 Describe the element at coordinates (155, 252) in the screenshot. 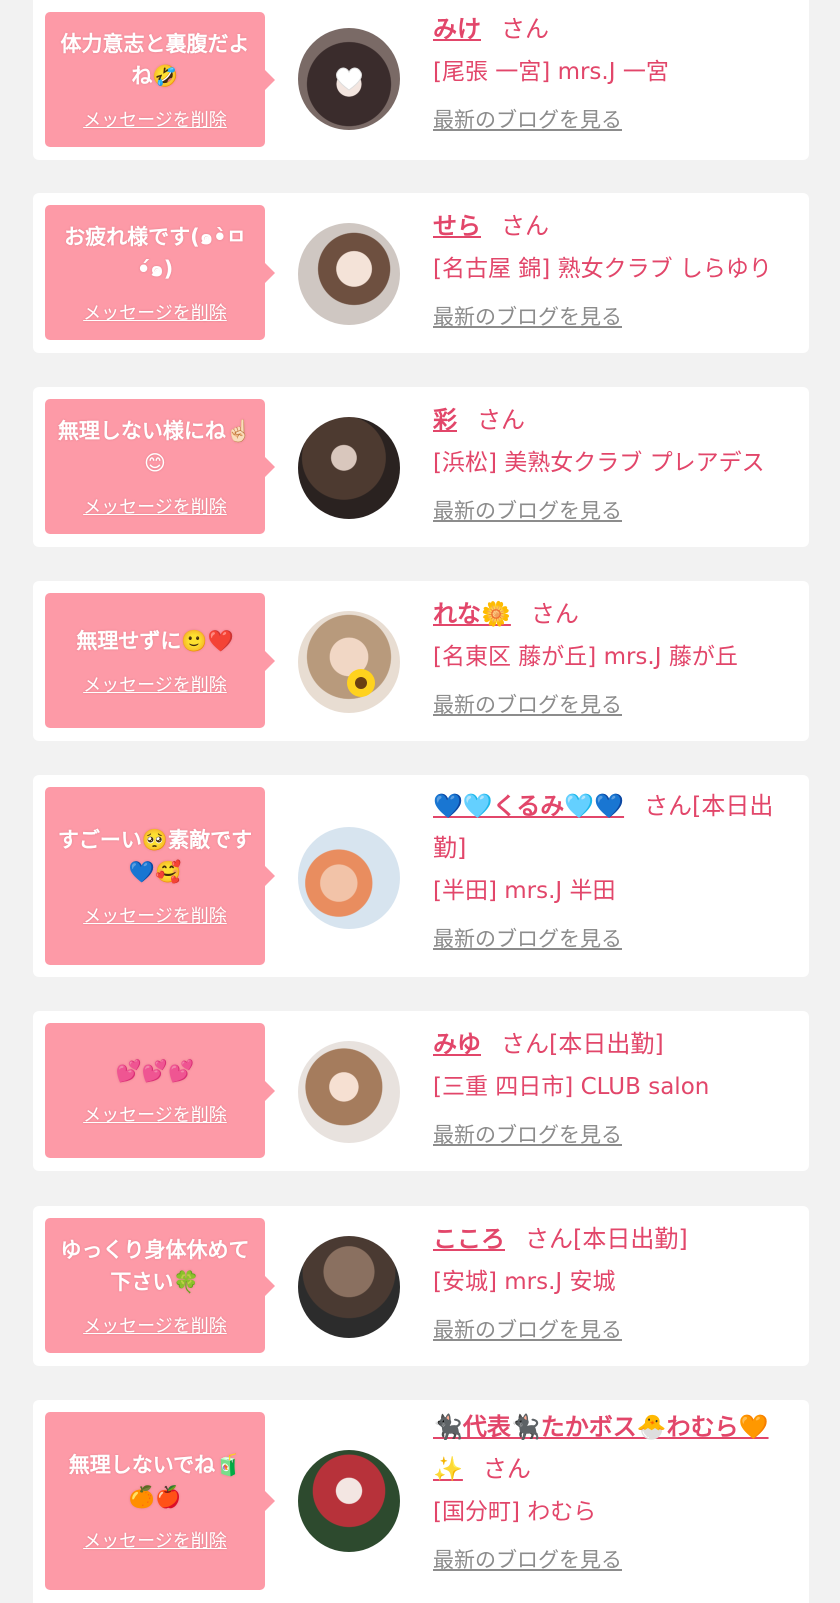

I see `message-text: お疲れ様です(๑•̀ㅁ•́๑)` at that location.